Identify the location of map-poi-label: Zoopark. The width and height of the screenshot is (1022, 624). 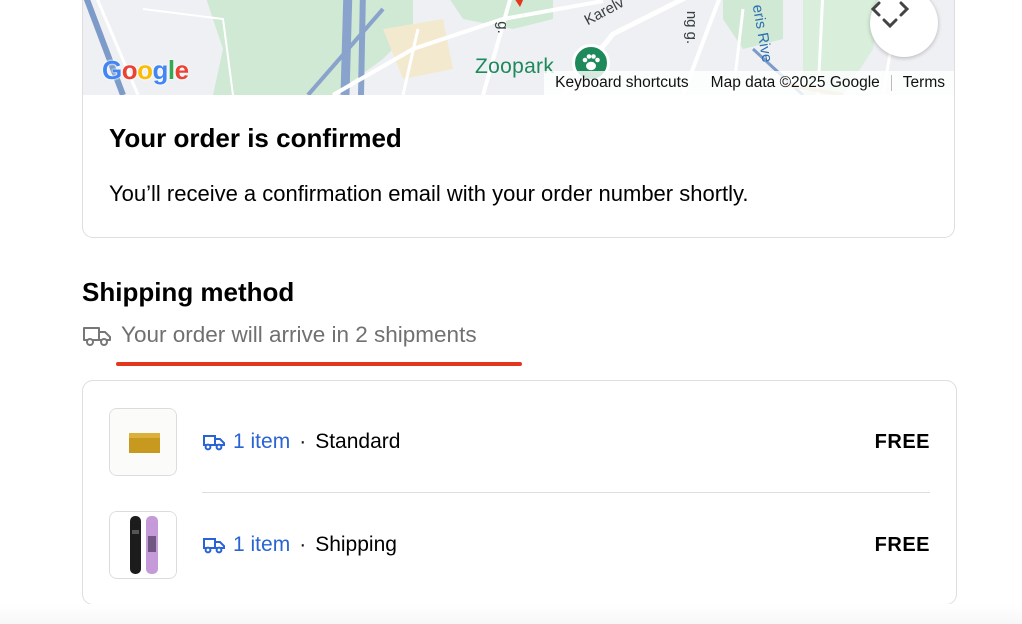
(514, 67).